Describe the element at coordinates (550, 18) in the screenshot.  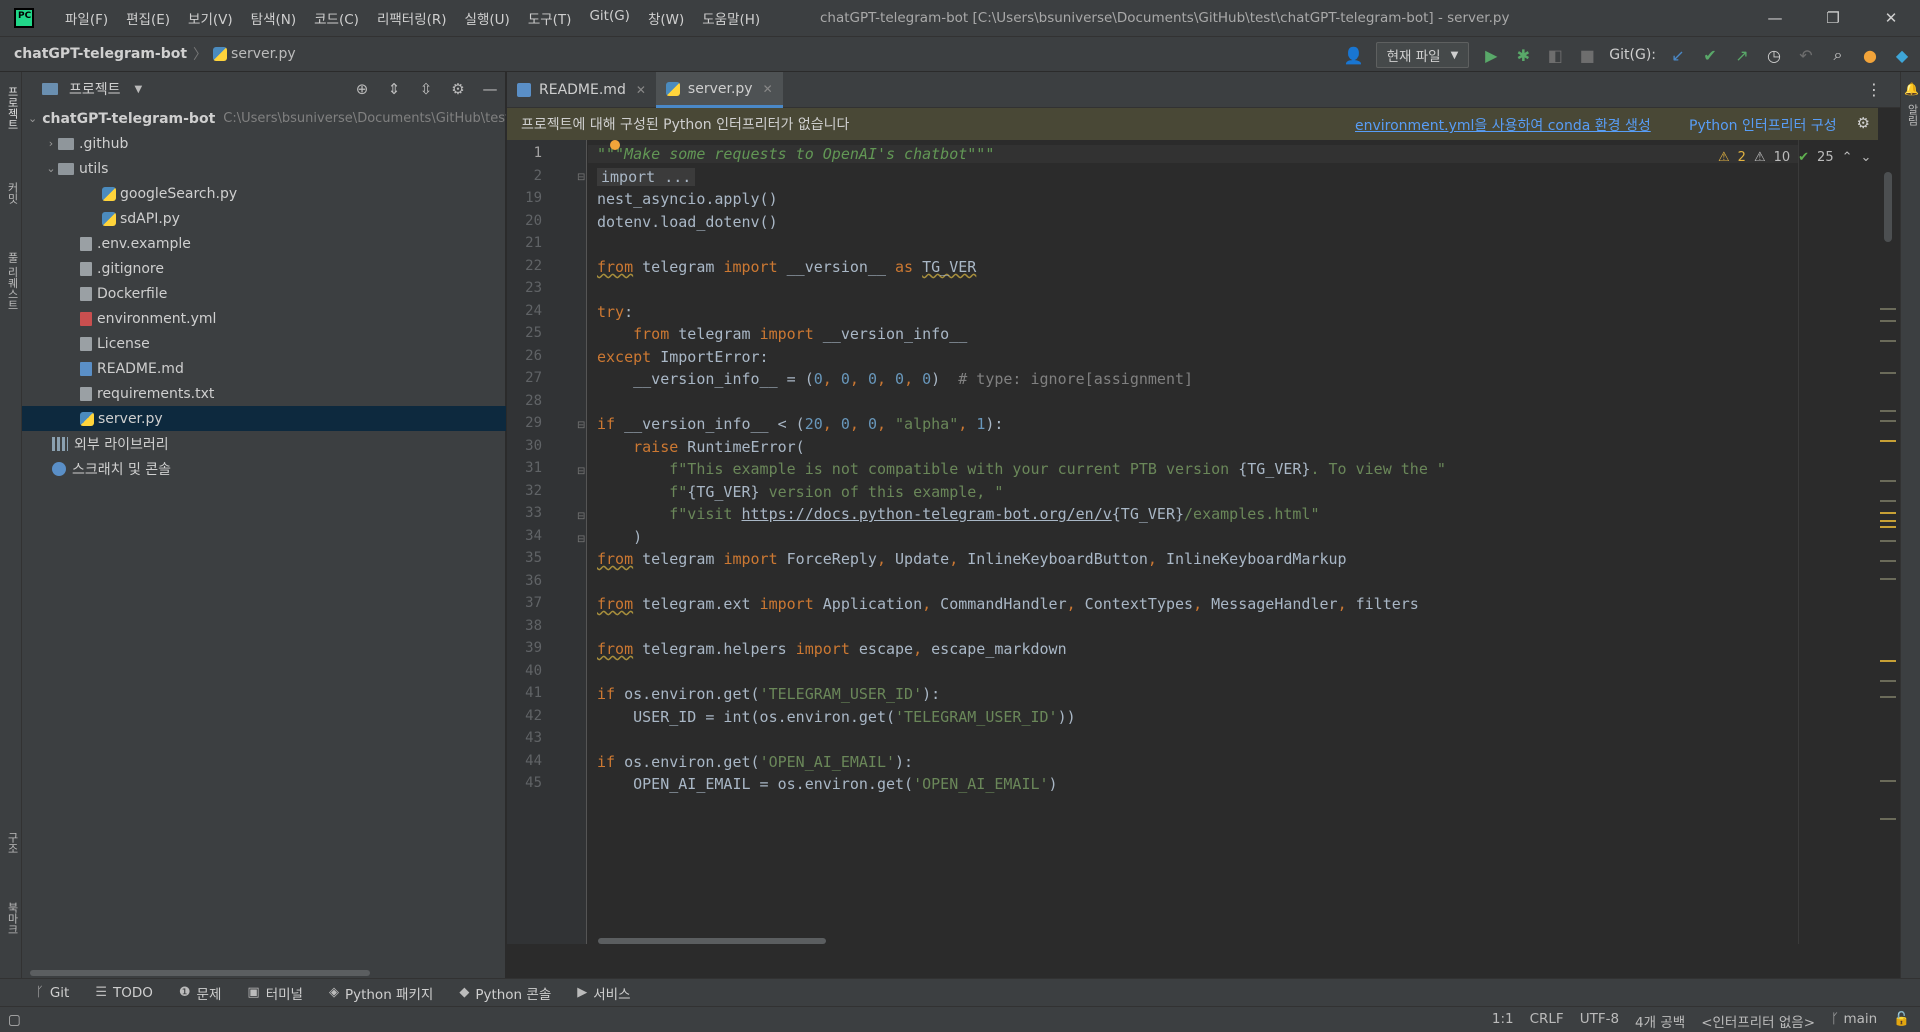
I see `menu-tools: 도구(T)` at that location.